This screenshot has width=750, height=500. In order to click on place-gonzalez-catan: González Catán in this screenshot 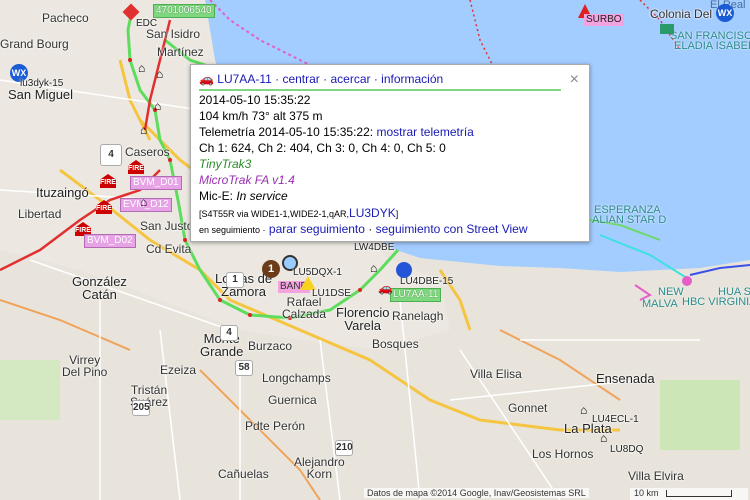, I will do `click(99, 288)`.